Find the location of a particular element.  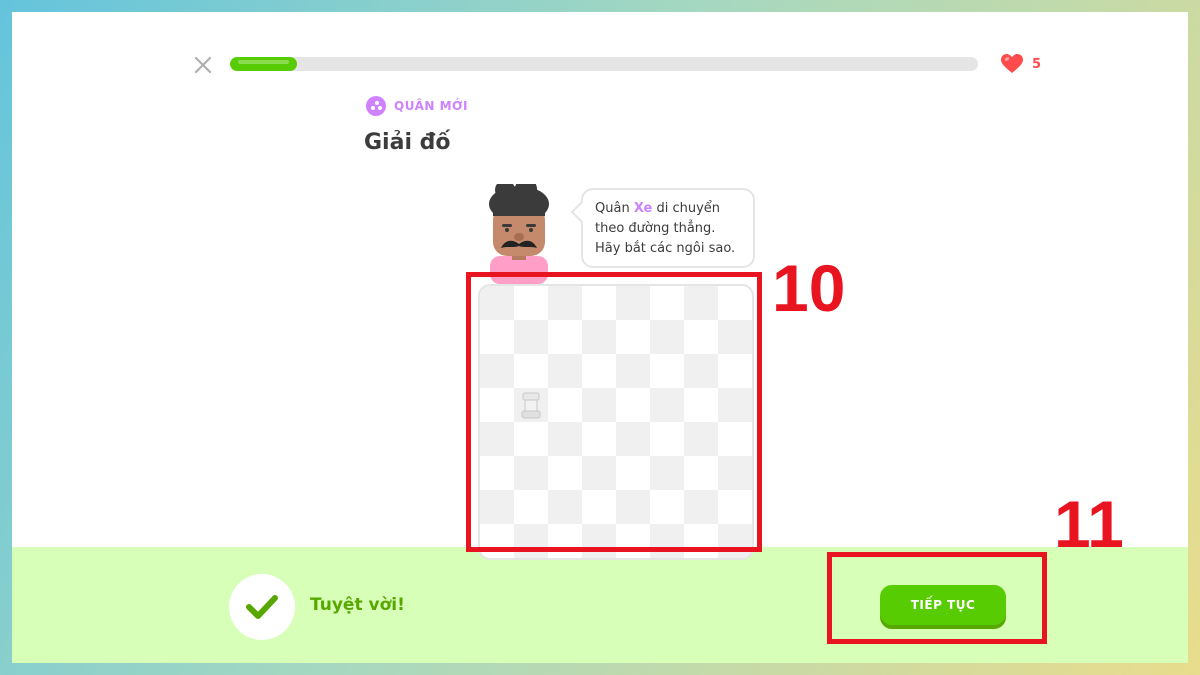

annotation-label-continue: 11 is located at coordinates (1089, 524).